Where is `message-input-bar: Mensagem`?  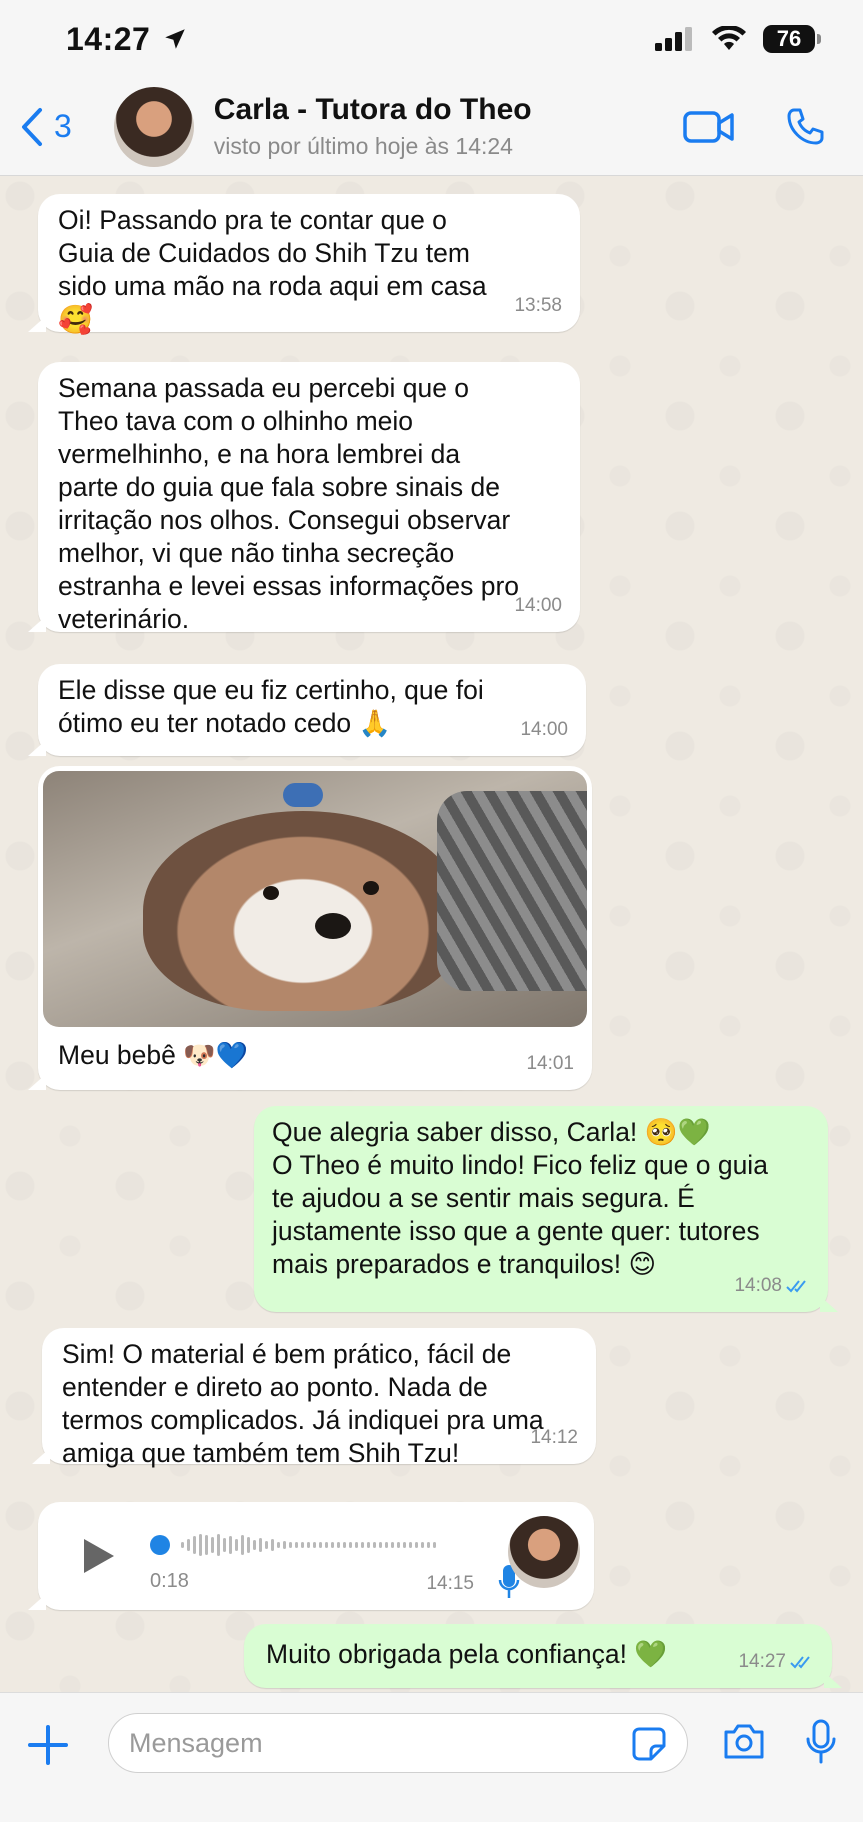
message-input-bar: Mensagem is located at coordinates (431, 1757).